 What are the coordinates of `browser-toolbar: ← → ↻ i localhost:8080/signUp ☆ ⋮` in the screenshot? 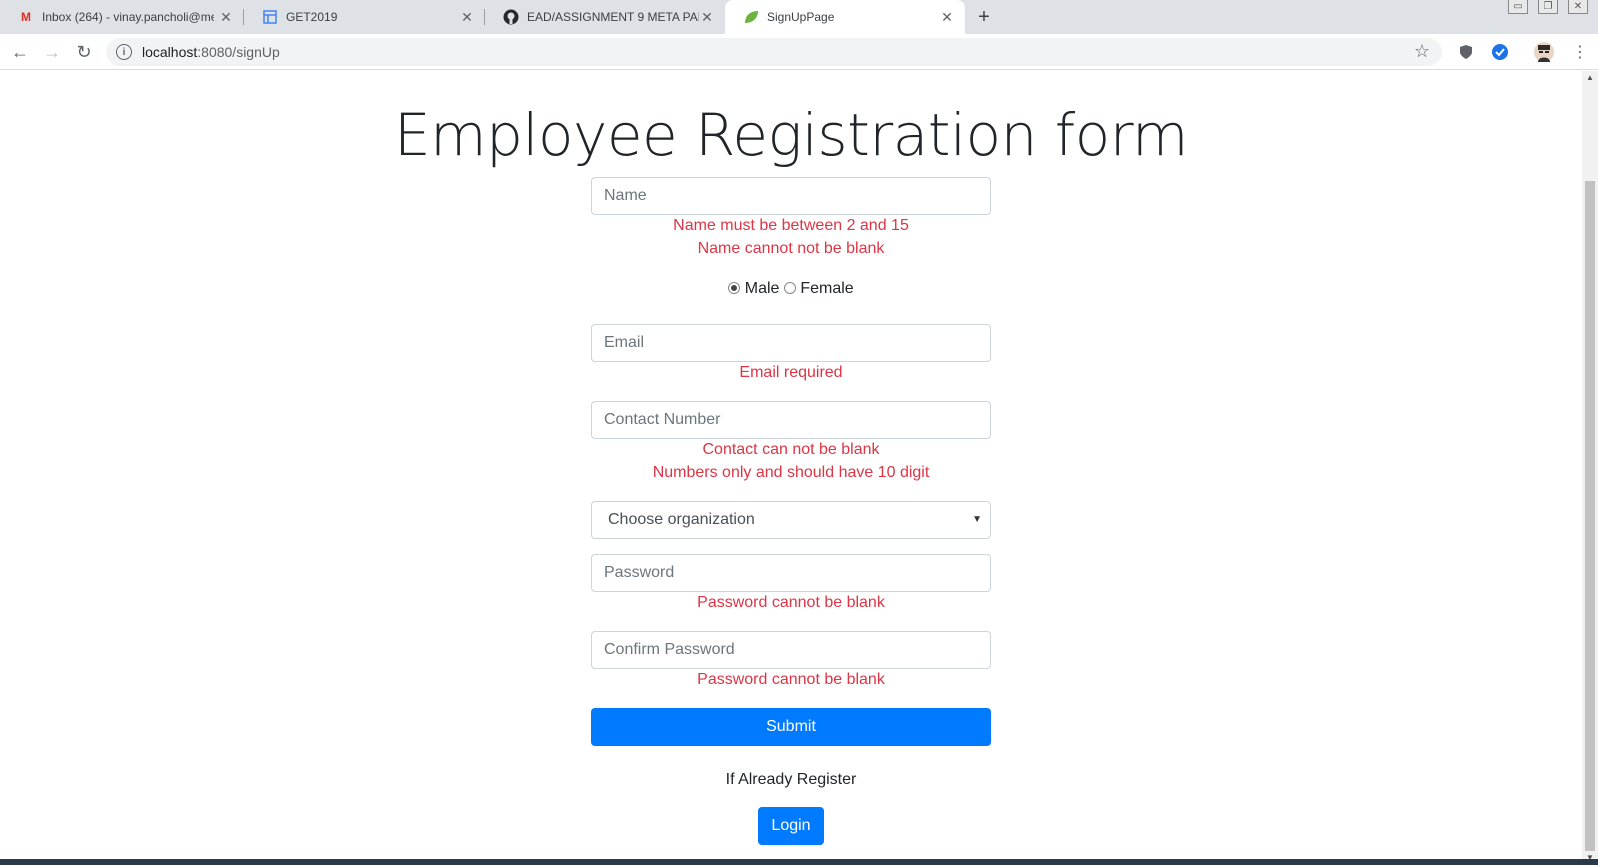 It's located at (799, 52).